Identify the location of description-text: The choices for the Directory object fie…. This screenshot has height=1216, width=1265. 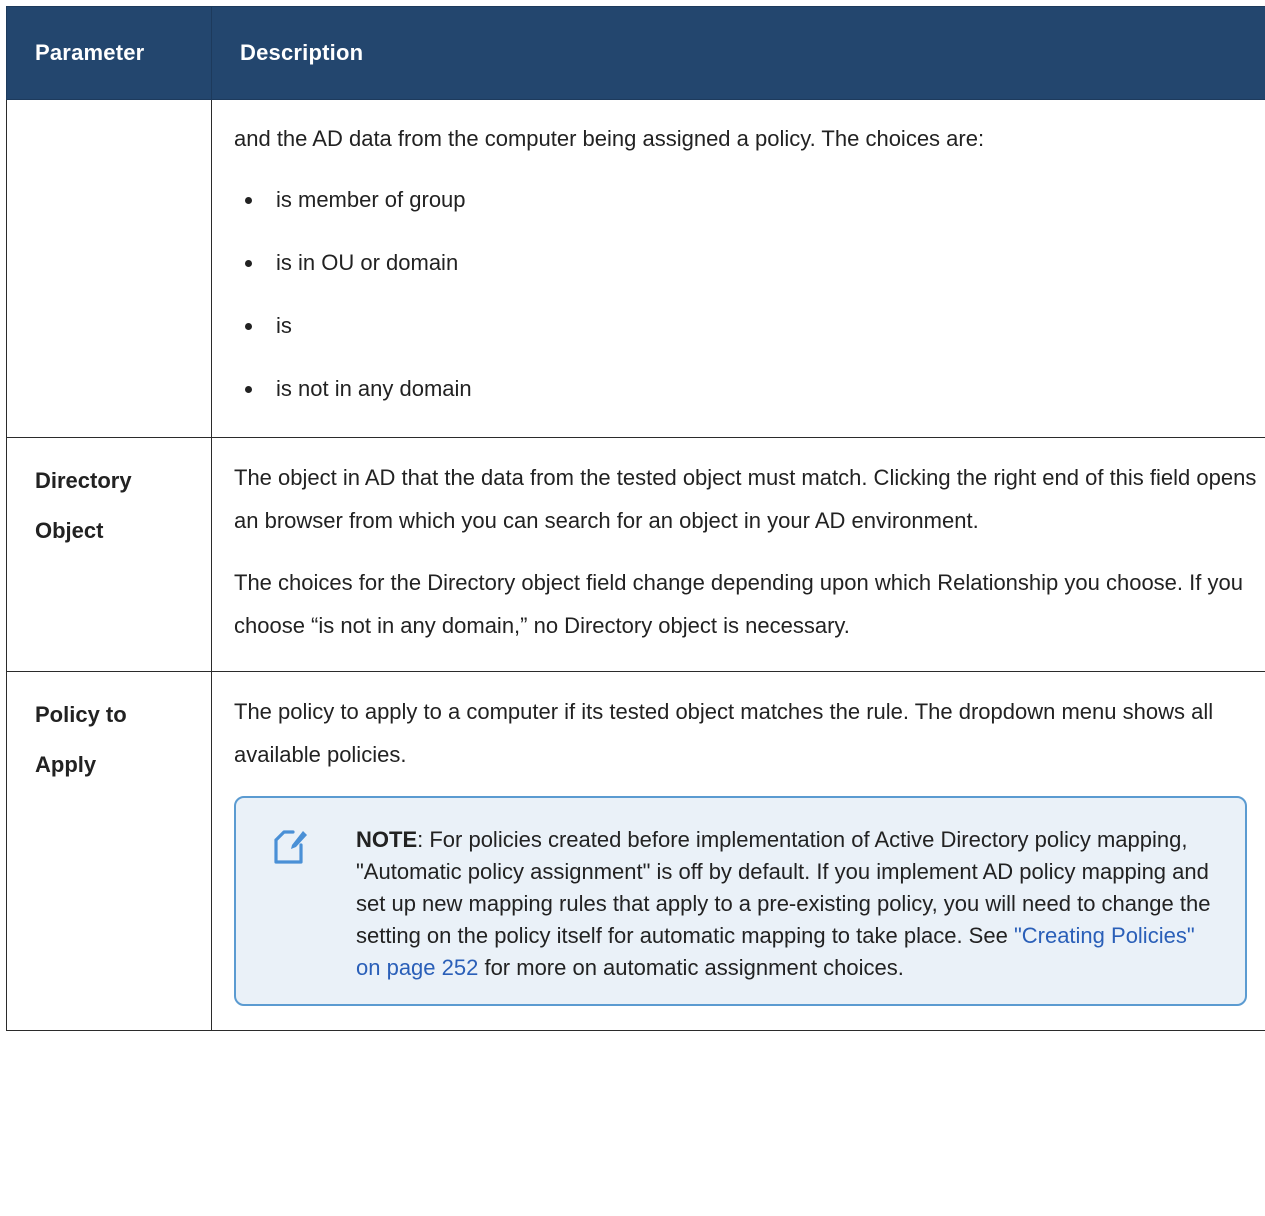
(738, 604).